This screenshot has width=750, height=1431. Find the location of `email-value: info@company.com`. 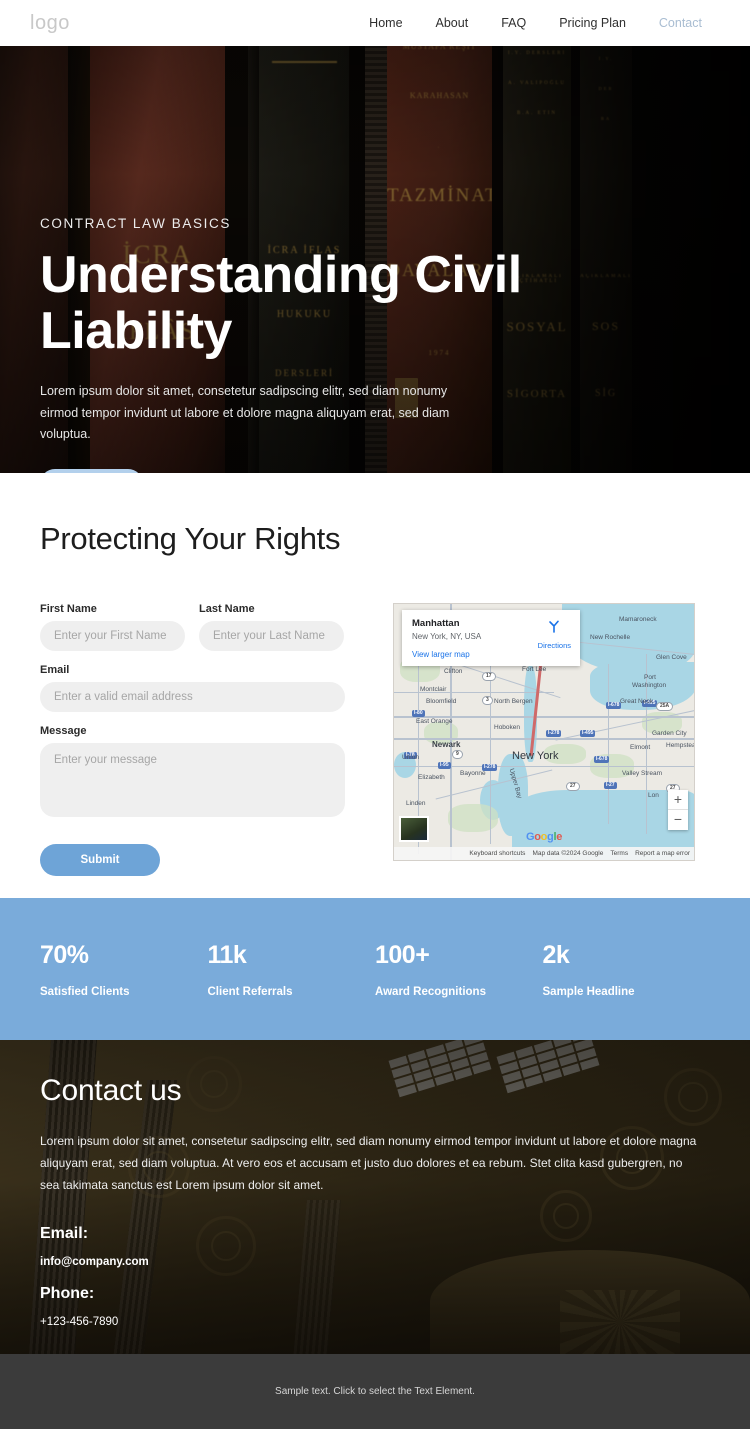

email-value: info@company.com is located at coordinates (375, 1262).